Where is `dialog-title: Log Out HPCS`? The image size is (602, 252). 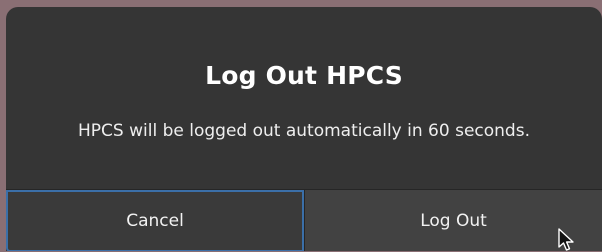
dialog-title: Log Out HPCS is located at coordinates (304, 75).